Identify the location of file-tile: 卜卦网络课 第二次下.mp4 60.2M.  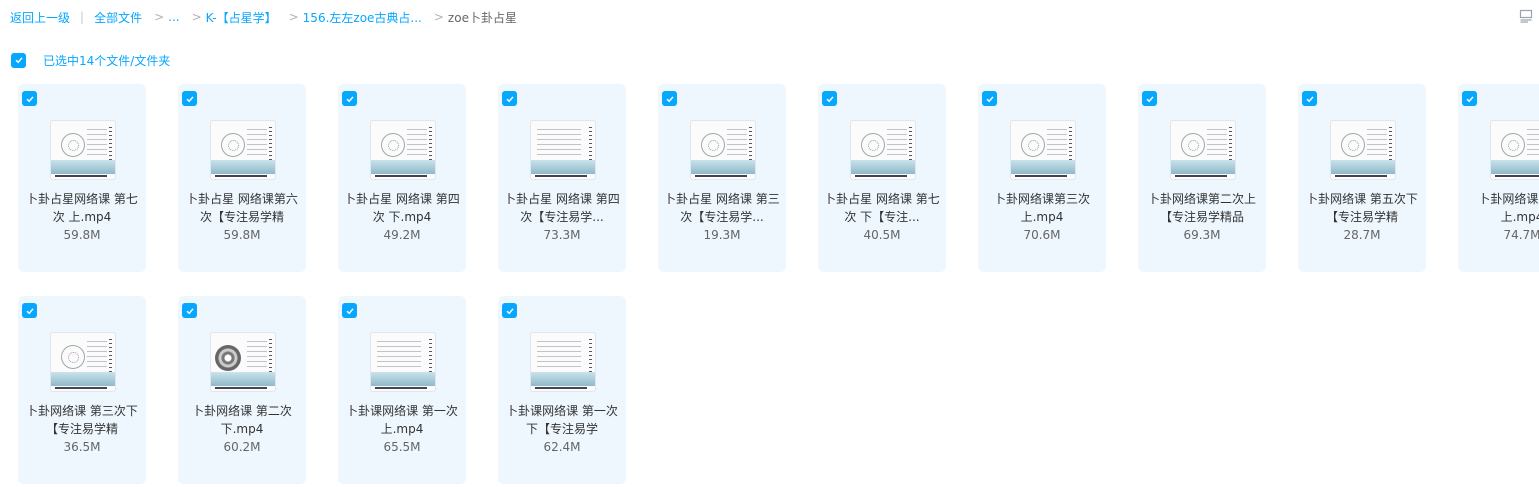
(242, 390).